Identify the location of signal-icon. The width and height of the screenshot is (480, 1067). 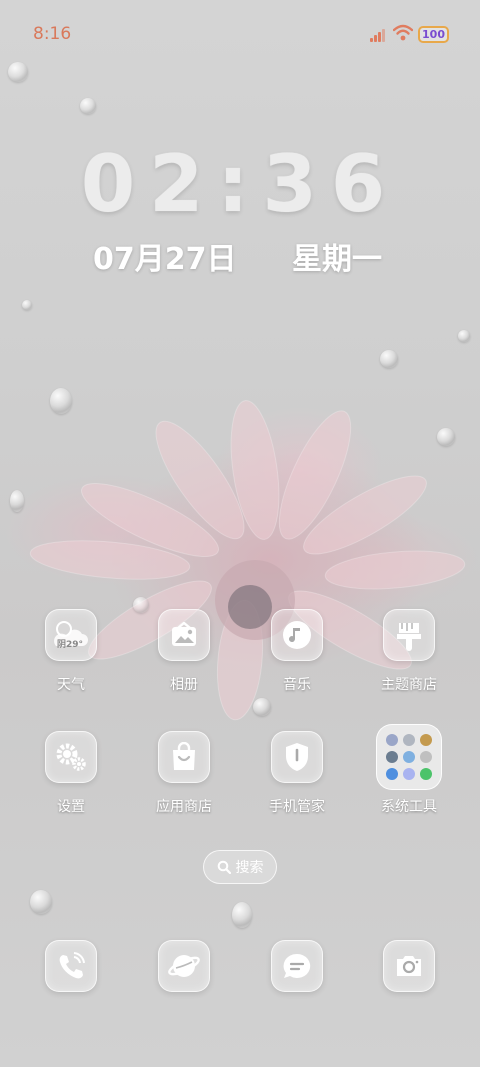
(378, 35).